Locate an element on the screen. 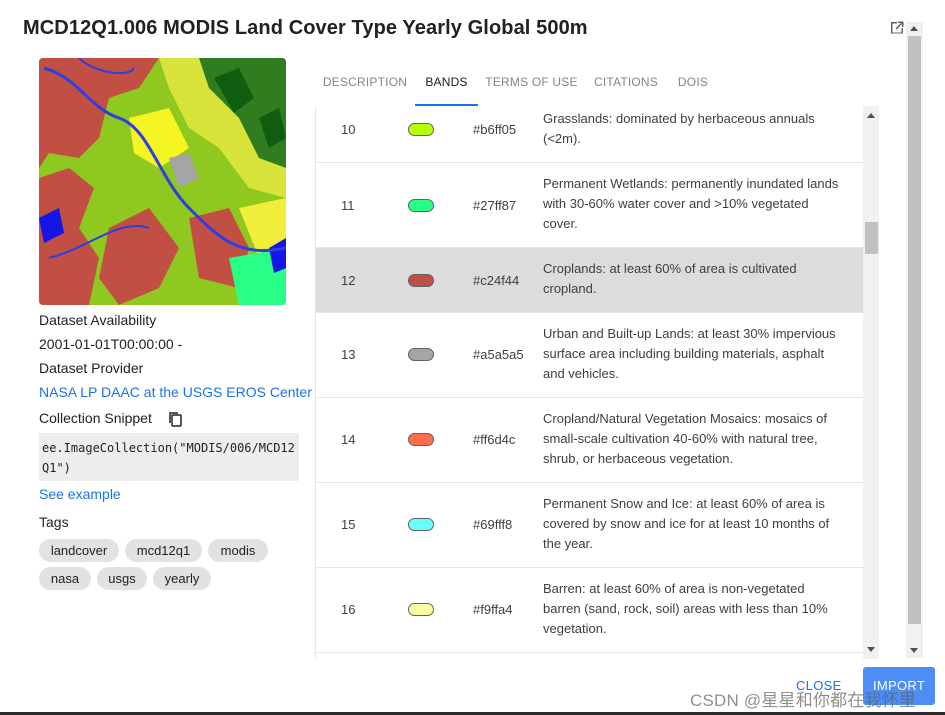  band-hex: #a5a5a5 is located at coordinates (498, 354).